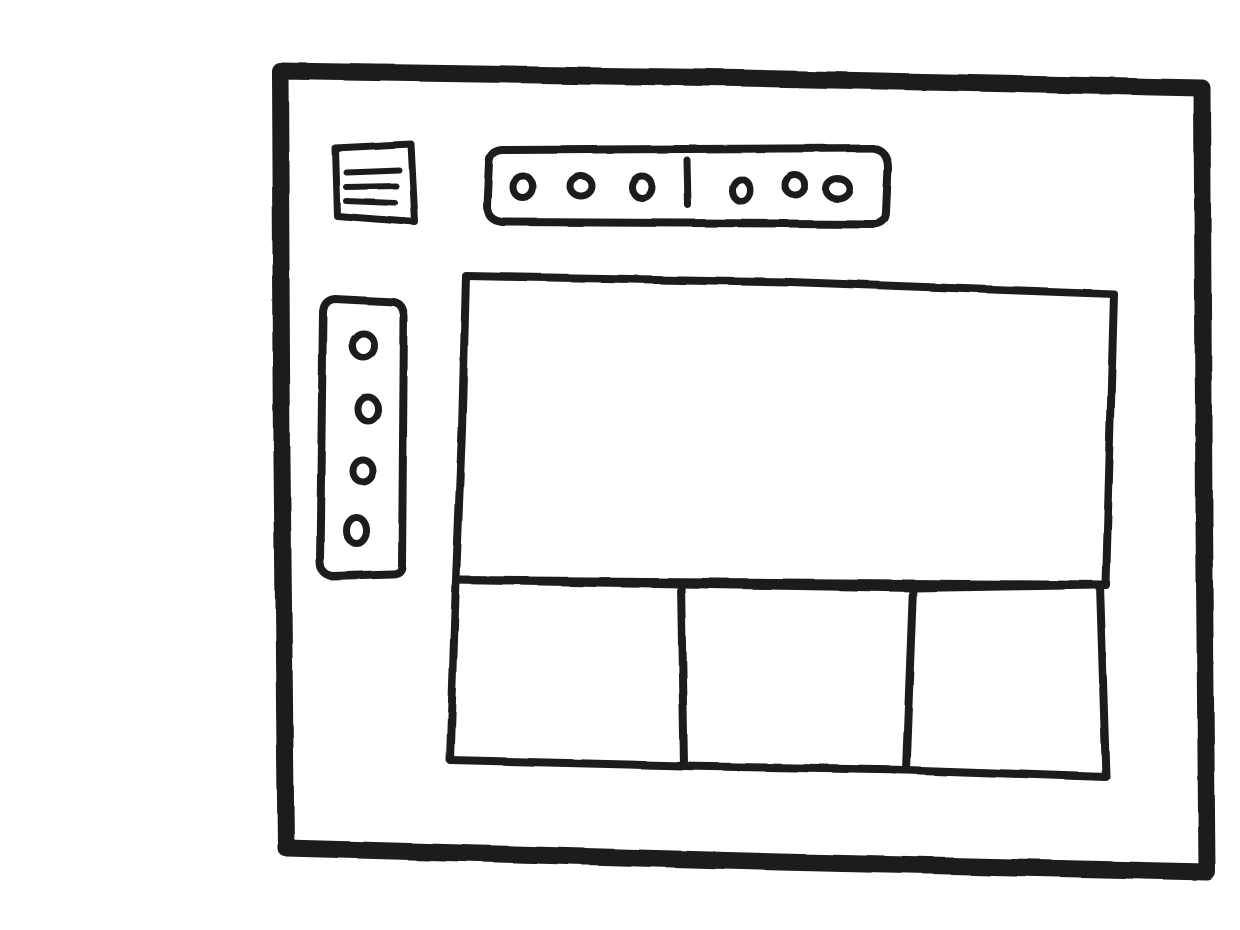 The width and height of the screenshot is (1240, 930). Describe the element at coordinates (687, 182) in the screenshot. I see `toolbar-divider` at that location.